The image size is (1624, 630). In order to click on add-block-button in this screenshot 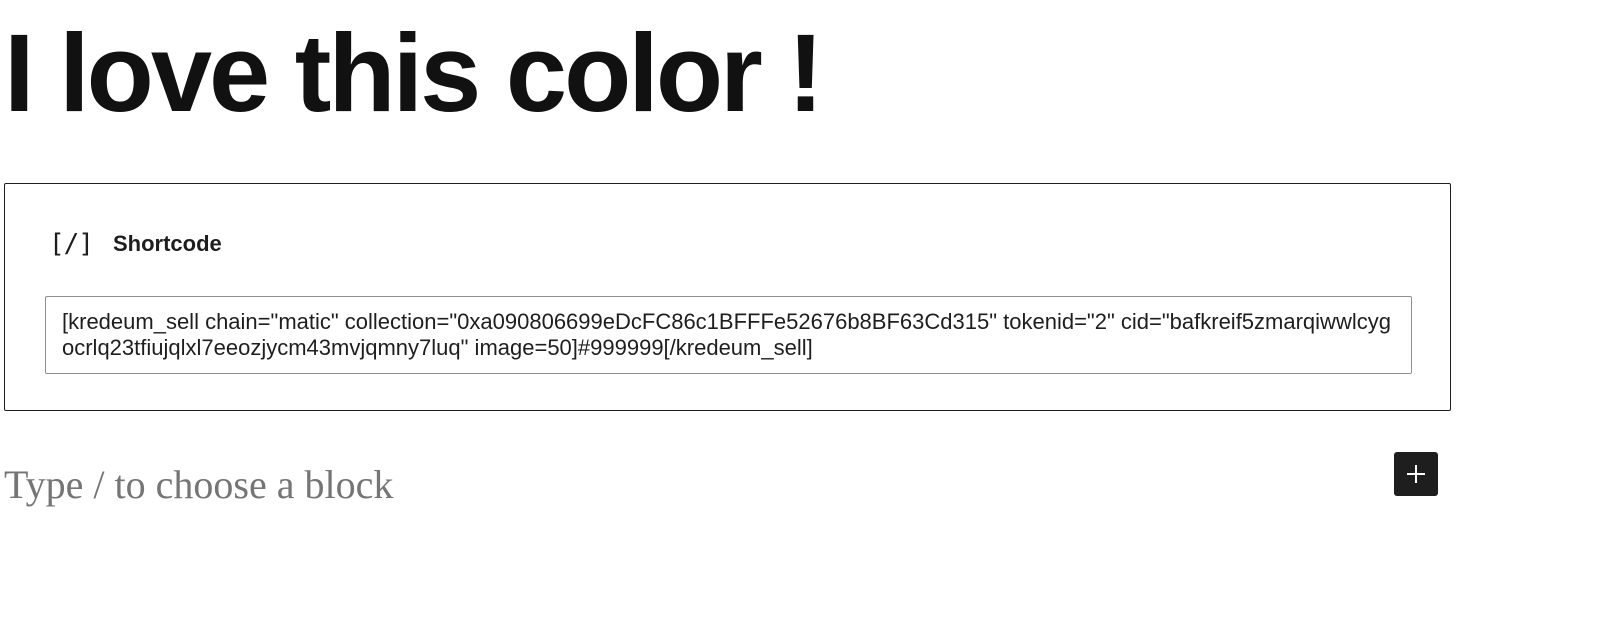, I will do `click(1416, 474)`.